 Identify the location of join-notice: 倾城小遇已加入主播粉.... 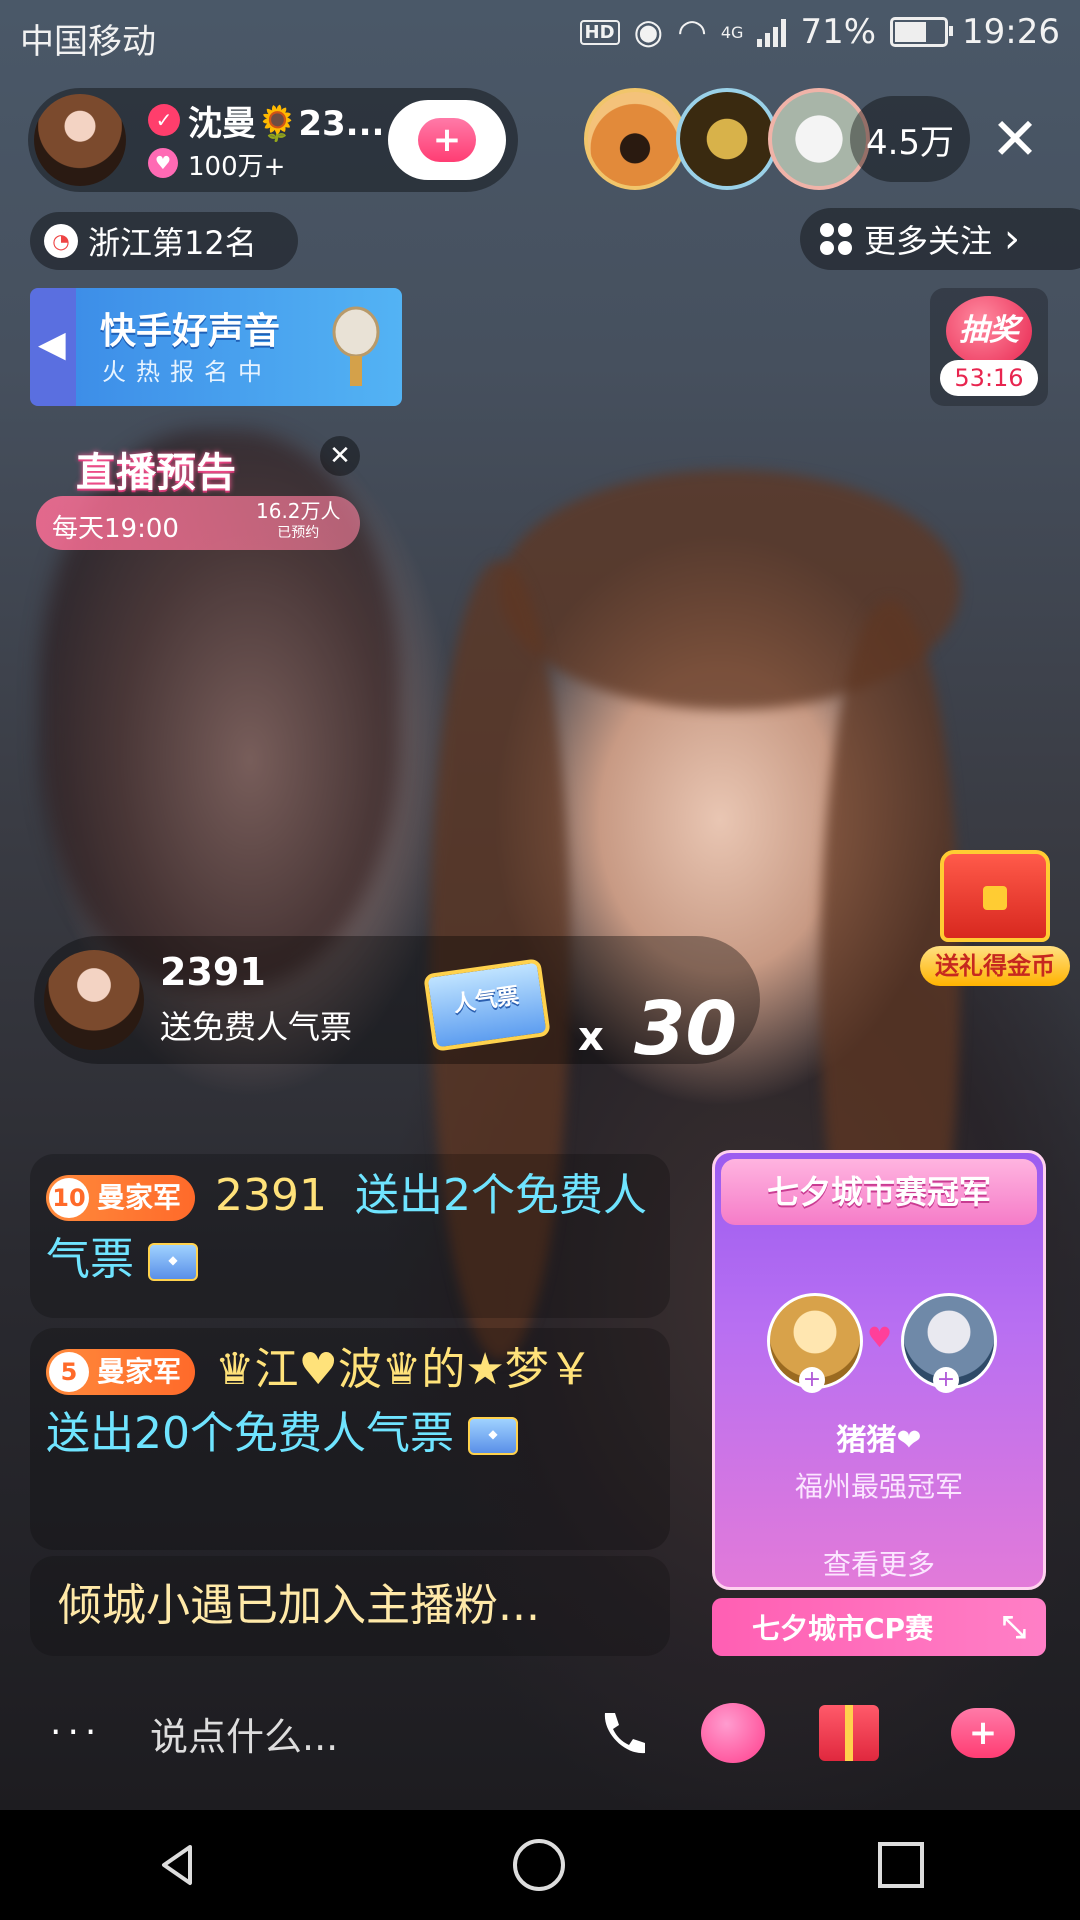
(350, 1606).